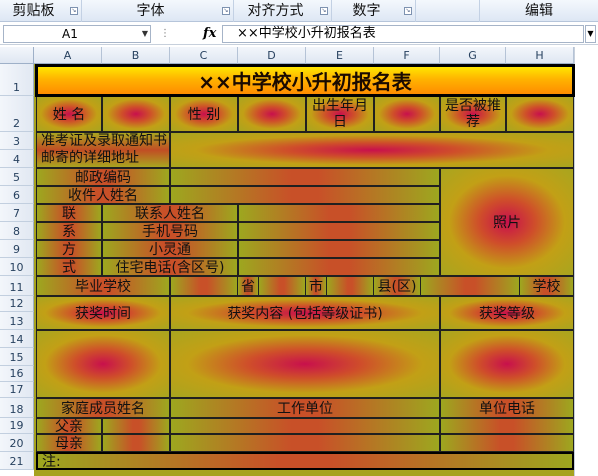  What do you see at coordinates (17, 374) in the screenshot?
I see `row-header: 16` at bounding box center [17, 374].